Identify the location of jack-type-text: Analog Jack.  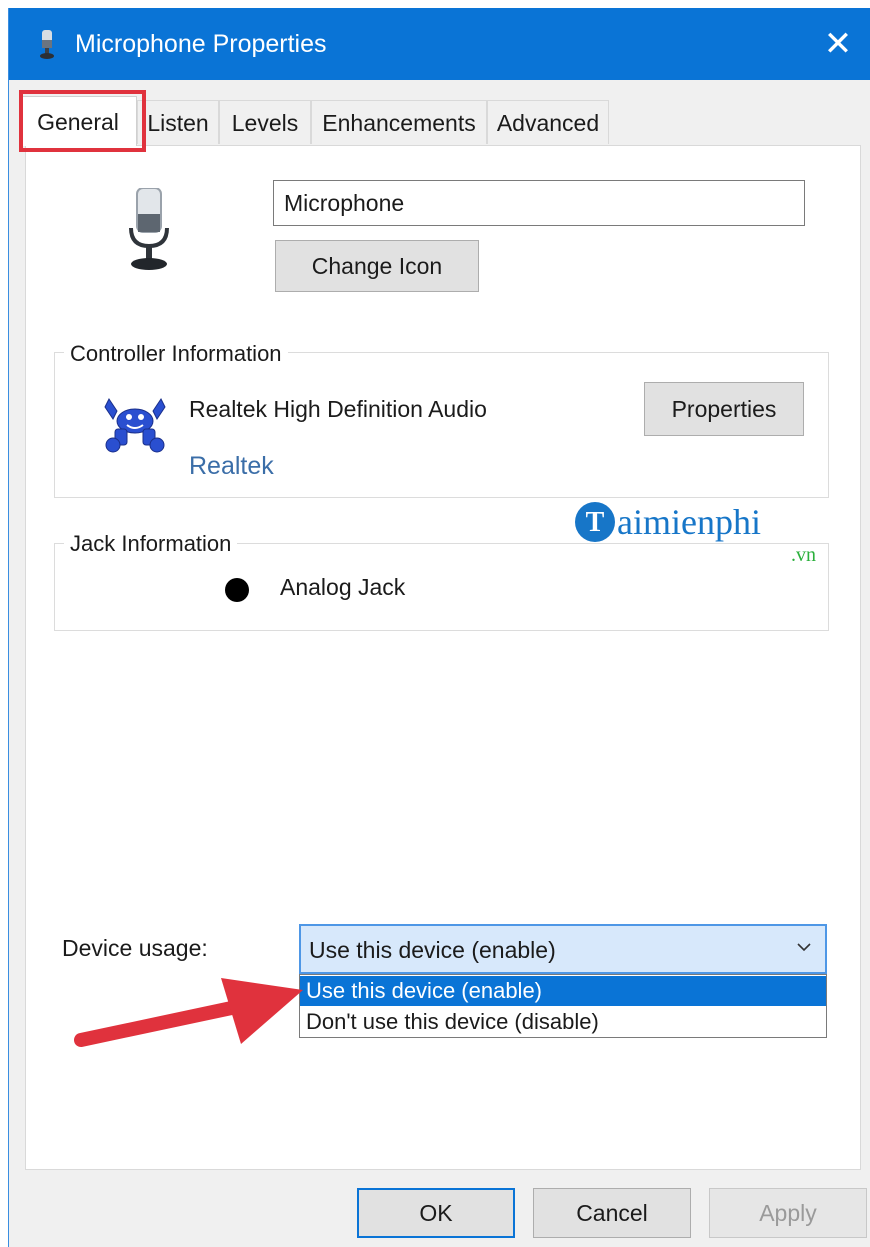
(343, 587).